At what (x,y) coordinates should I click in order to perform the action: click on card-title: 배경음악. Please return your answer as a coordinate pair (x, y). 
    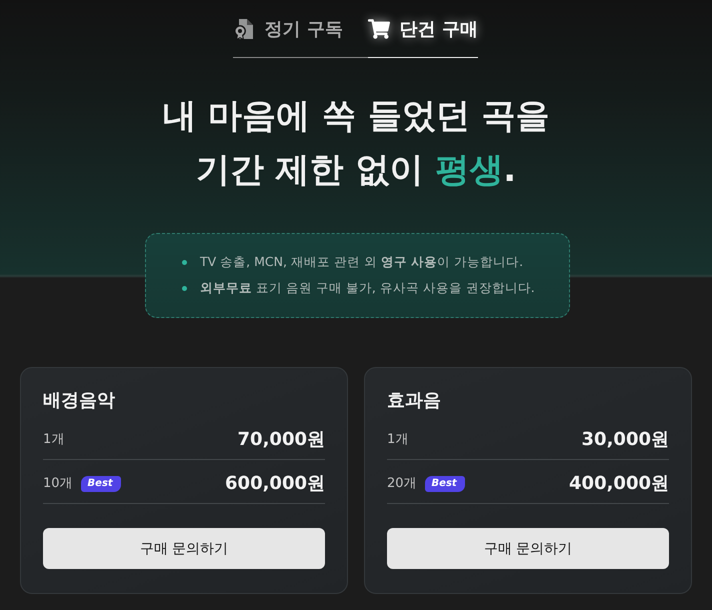
    Looking at the image, I should click on (79, 401).